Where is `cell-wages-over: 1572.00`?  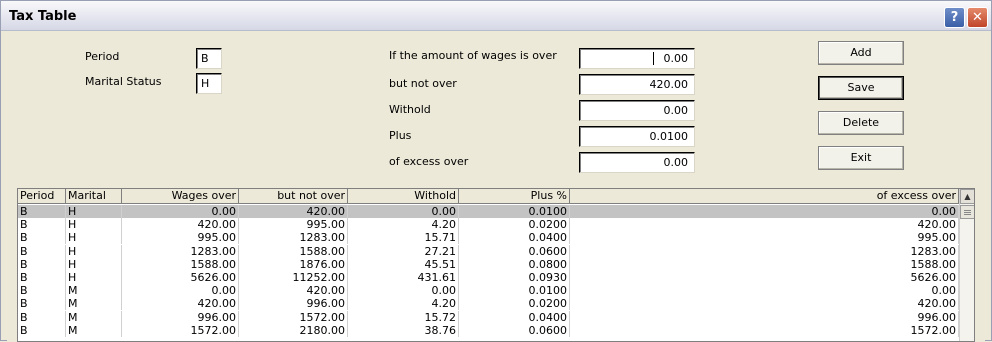 cell-wages-over: 1572.00 is located at coordinates (180, 330).